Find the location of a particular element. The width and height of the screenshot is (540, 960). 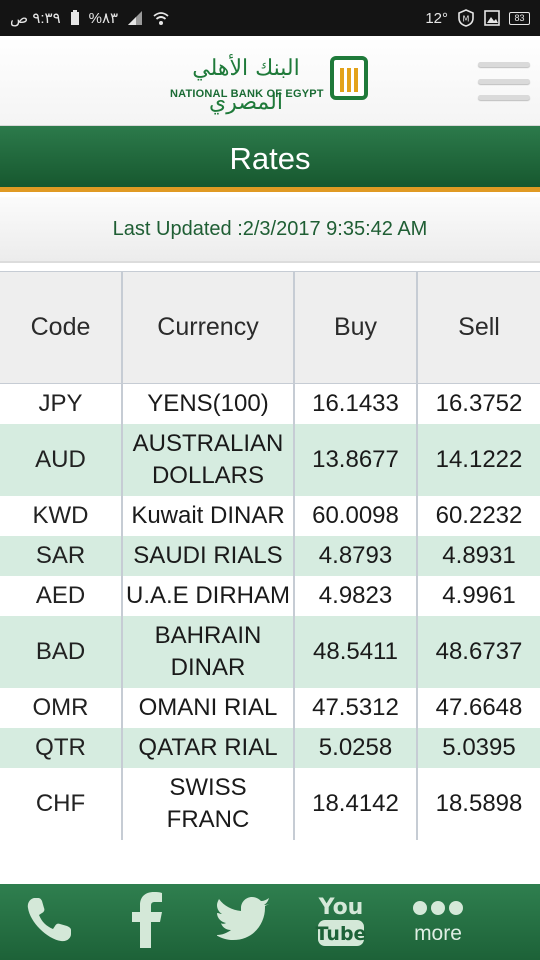

logo-arabic-text: البنك الأهلي المصري is located at coordinates (246, 85).